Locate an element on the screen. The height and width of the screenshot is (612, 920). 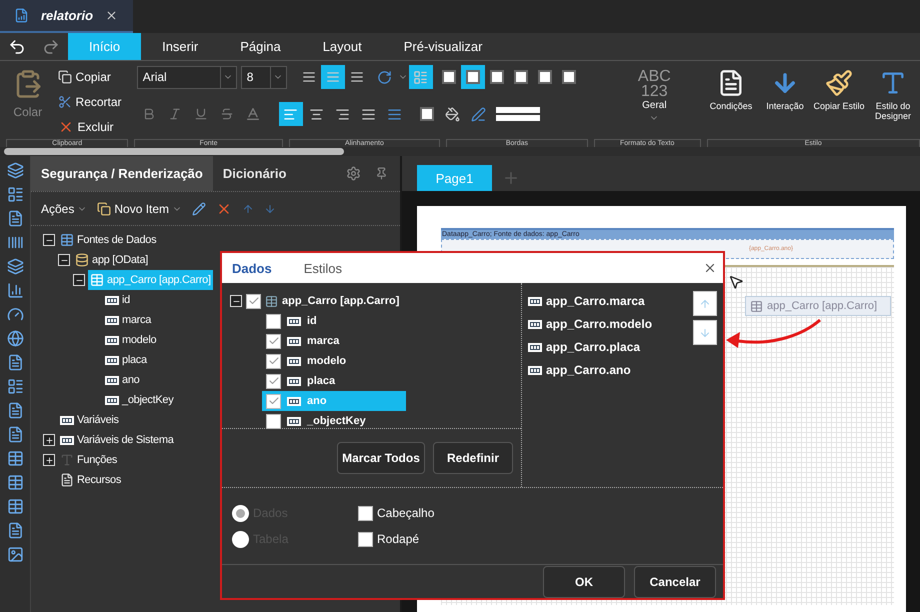
image-icon is located at coordinates (15, 554).